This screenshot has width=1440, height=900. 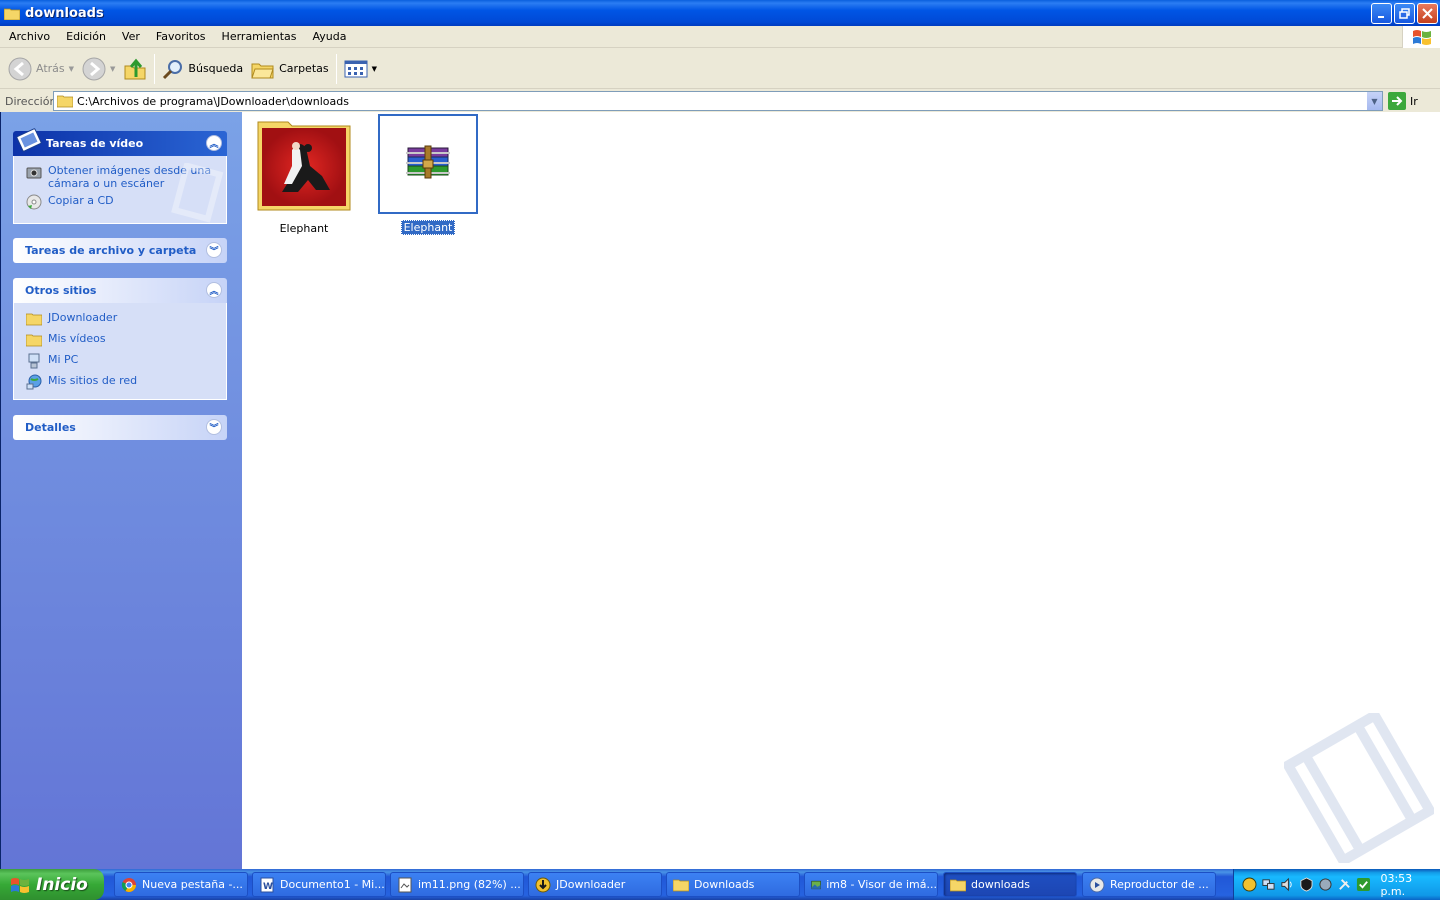 What do you see at coordinates (1404, 13) in the screenshot?
I see `restore-button` at bounding box center [1404, 13].